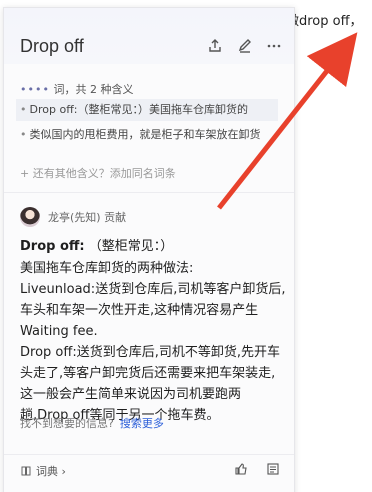  I want to click on share-icon, so click(215, 46).